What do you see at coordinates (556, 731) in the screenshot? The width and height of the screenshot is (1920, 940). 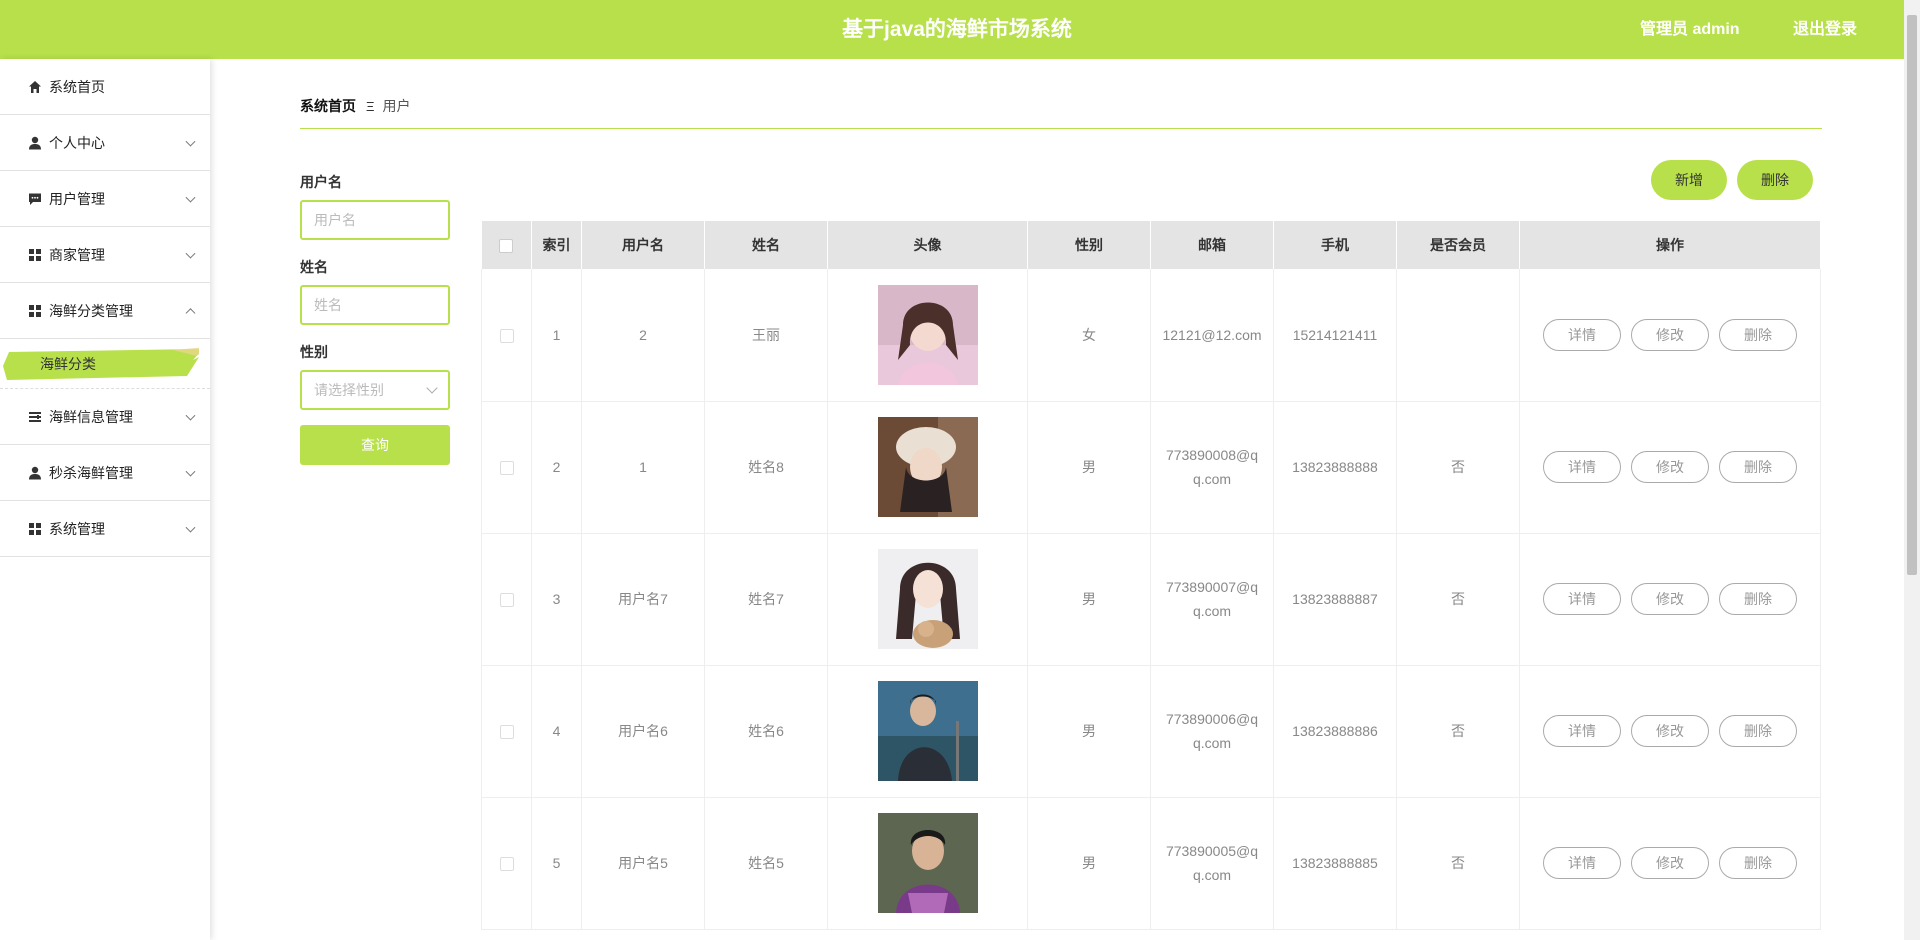 I see `cell-index: 4` at bounding box center [556, 731].